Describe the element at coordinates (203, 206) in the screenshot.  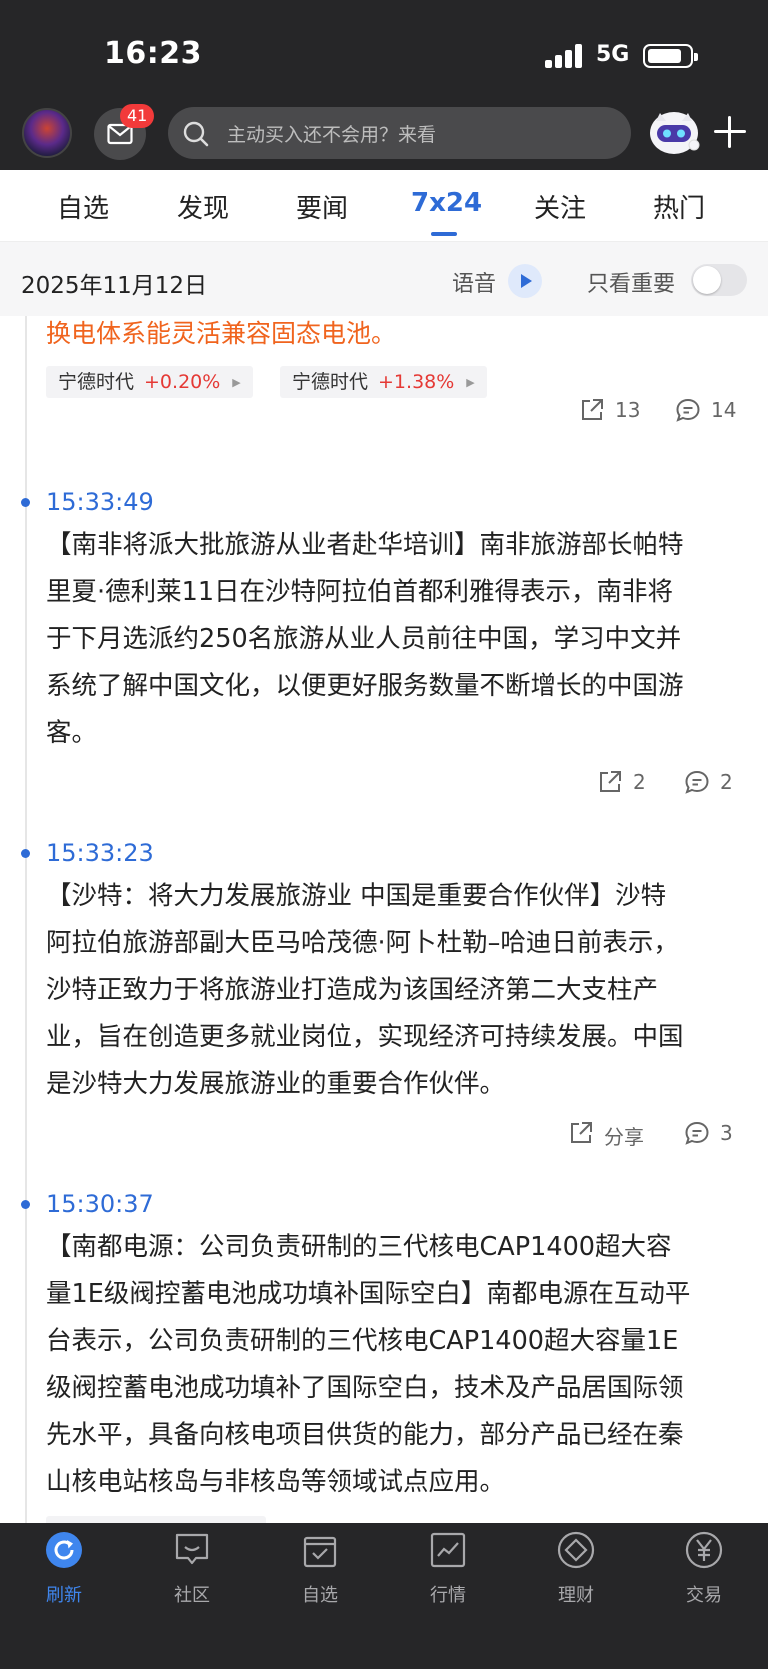
I see `tab-discover: 发现` at that location.